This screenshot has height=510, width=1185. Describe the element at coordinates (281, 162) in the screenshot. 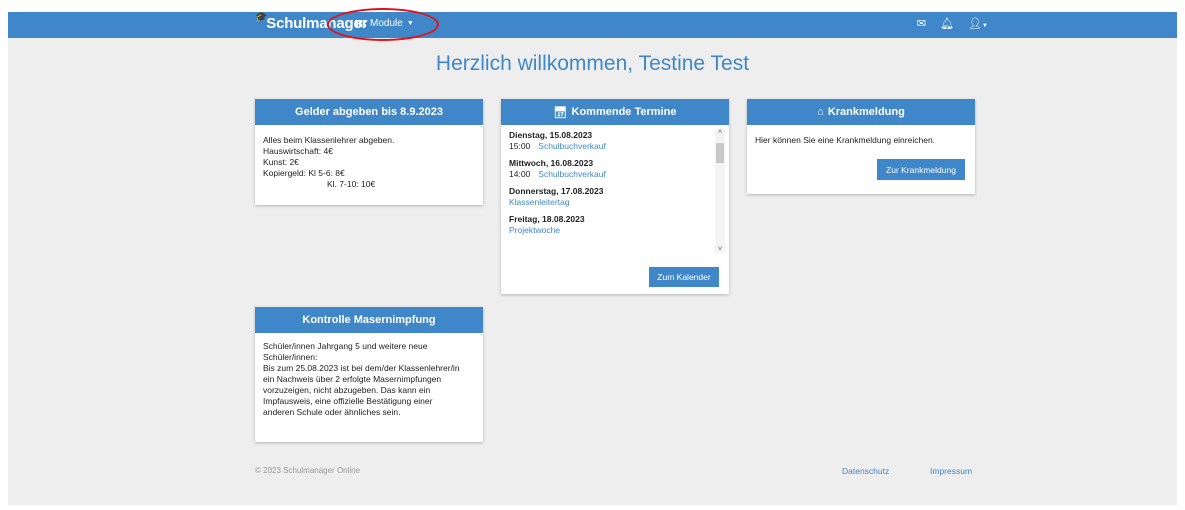

I see `gelder-line: Kunst: 2€` at that location.